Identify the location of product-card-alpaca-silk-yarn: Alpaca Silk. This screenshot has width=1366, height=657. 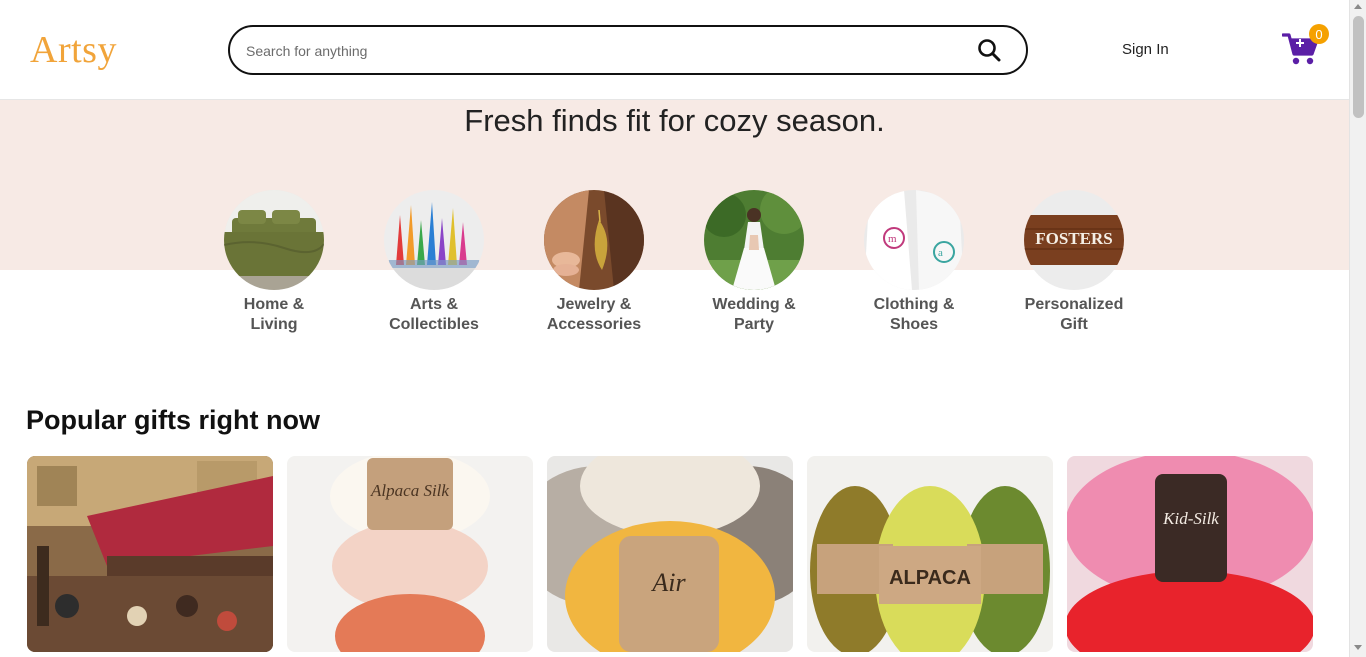
(410, 554).